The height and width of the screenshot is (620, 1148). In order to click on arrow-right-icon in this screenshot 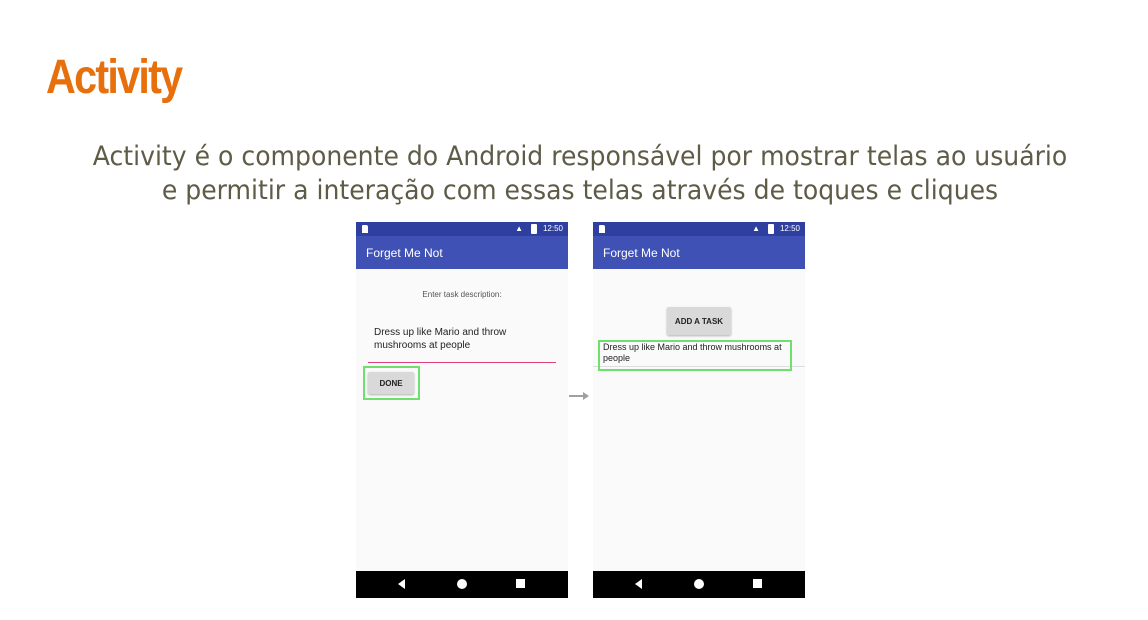, I will do `click(579, 396)`.